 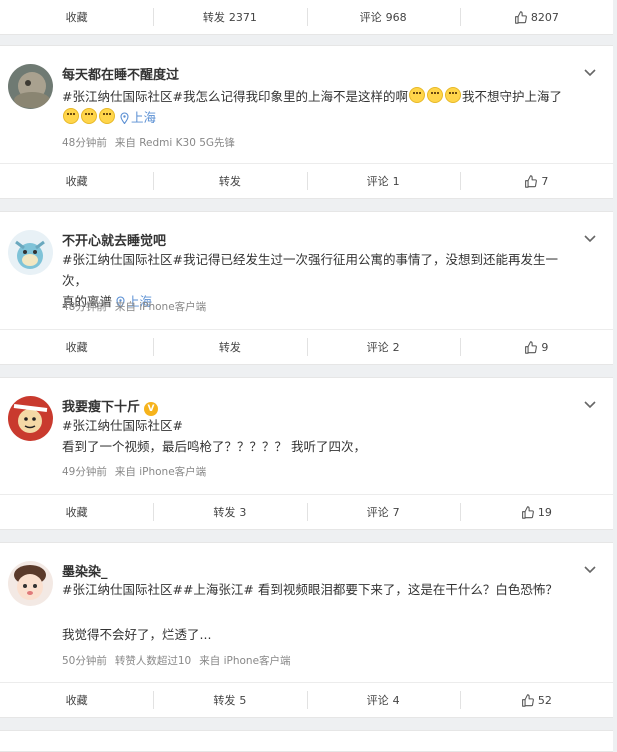 What do you see at coordinates (536, 700) in the screenshot?
I see `like-button: 52` at bounding box center [536, 700].